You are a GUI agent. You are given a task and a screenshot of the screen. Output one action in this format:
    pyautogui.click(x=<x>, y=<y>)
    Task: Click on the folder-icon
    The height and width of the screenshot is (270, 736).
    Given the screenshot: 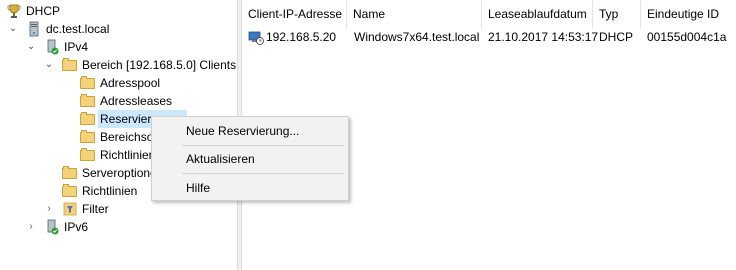 What is the action you would take?
    pyautogui.click(x=70, y=65)
    